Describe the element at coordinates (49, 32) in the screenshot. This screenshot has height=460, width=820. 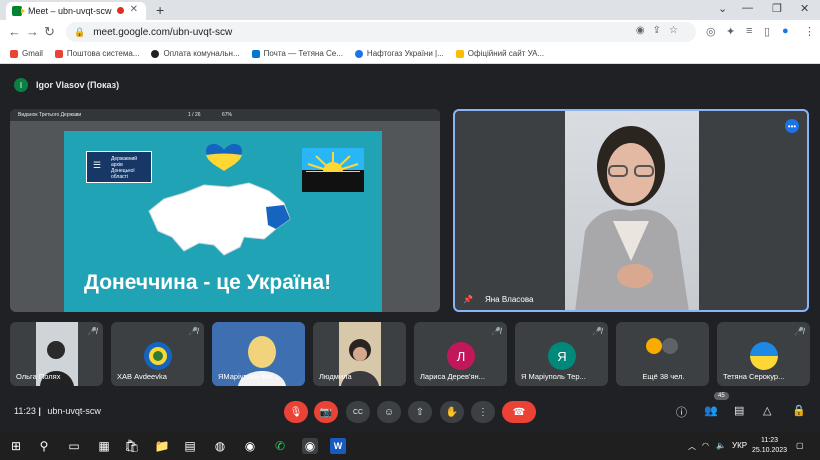
I see `reload-button: ↻` at that location.